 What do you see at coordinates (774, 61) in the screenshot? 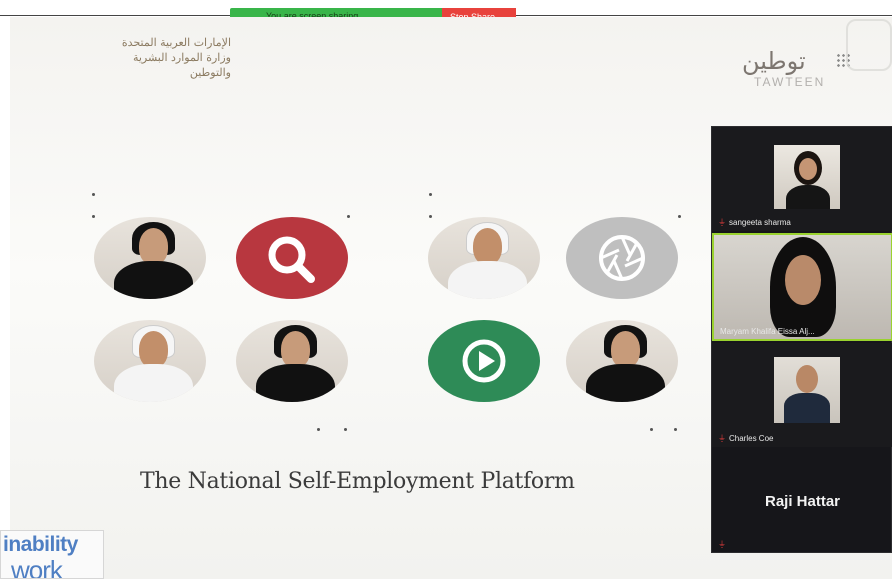
I see `tawteen-logo-arabic: توطين` at bounding box center [774, 61].